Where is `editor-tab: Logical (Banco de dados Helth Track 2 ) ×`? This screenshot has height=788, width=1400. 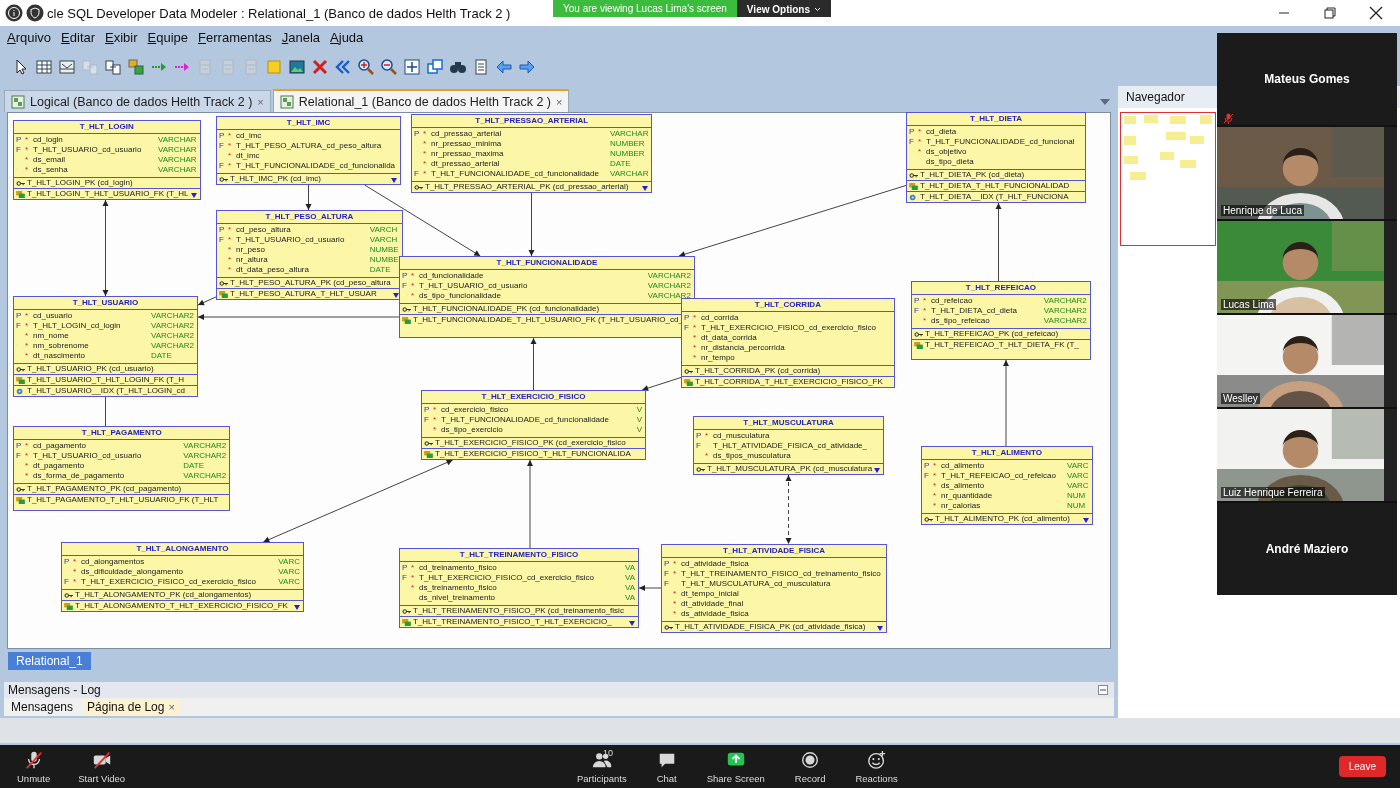
editor-tab: Logical (Banco de dados Helth Track 2 ) × is located at coordinates (137, 101).